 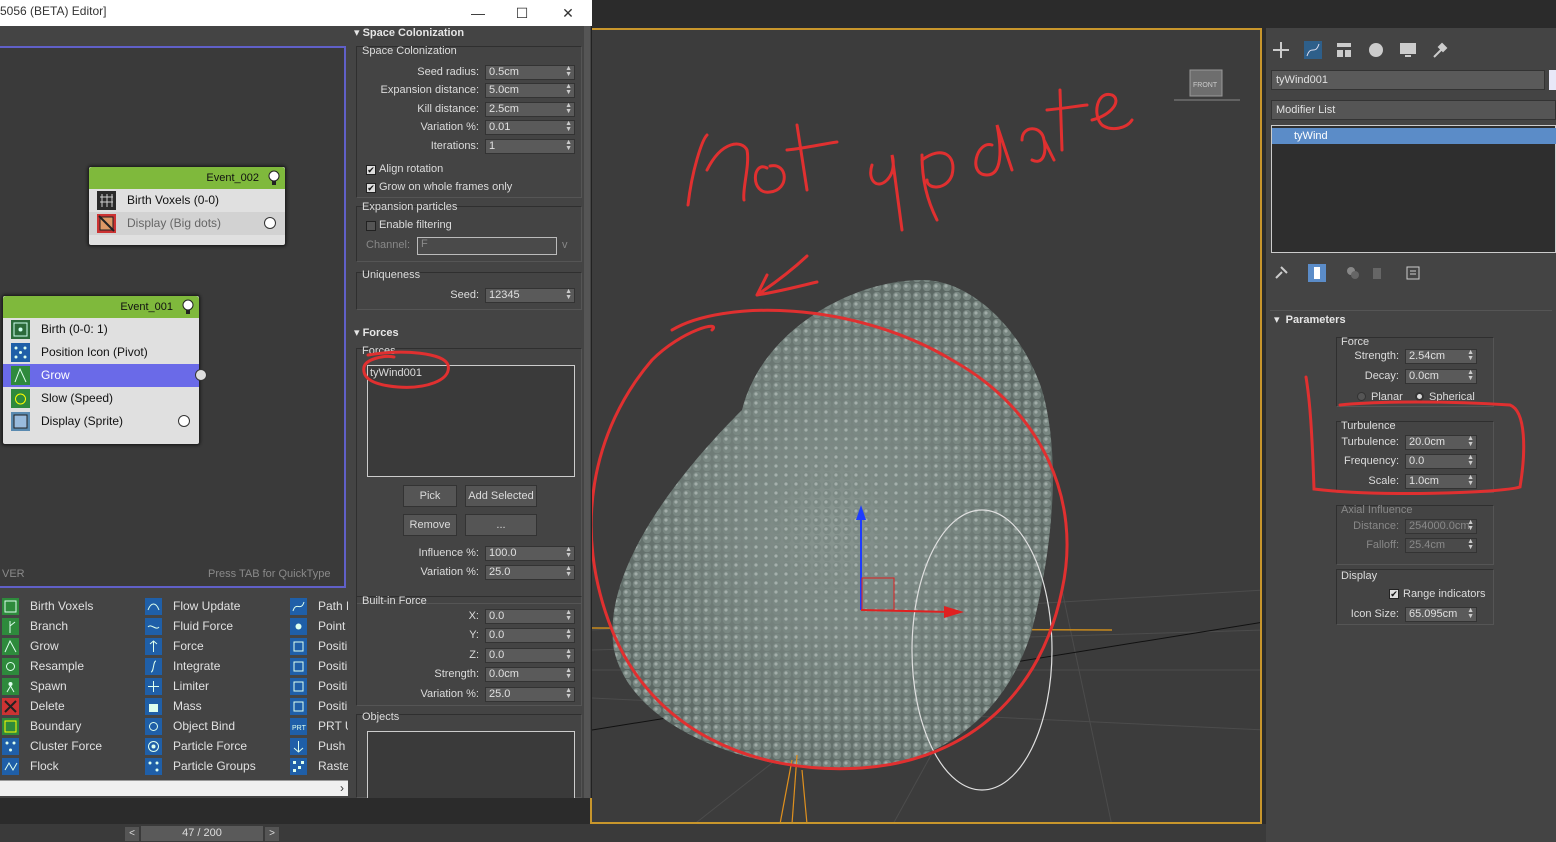 I want to click on depot-item: Point, so click(x=317, y=626).